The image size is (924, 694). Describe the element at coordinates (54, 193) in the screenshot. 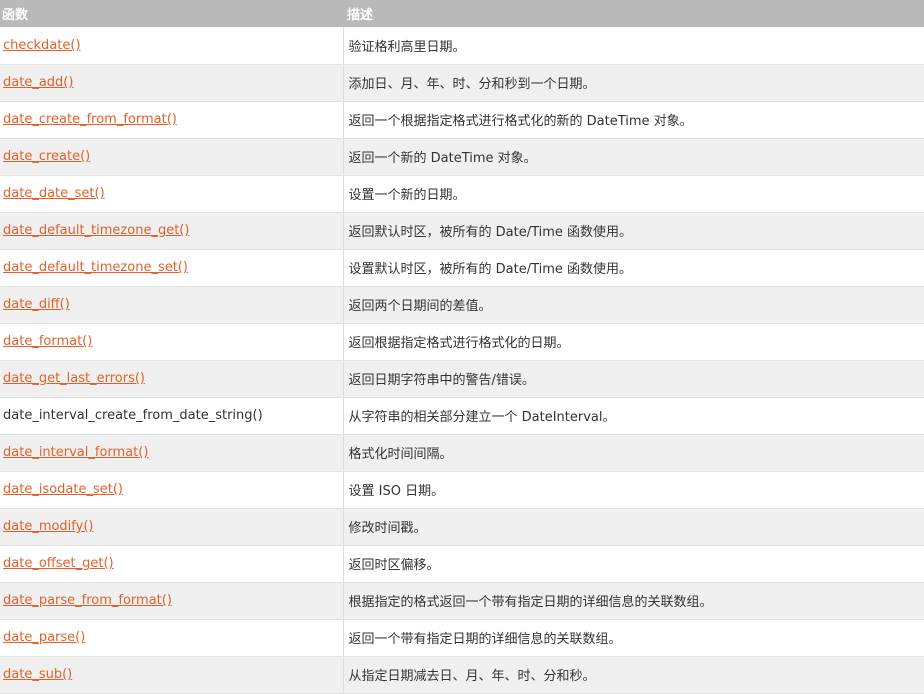

I see `function-link: date_date_set()` at that location.